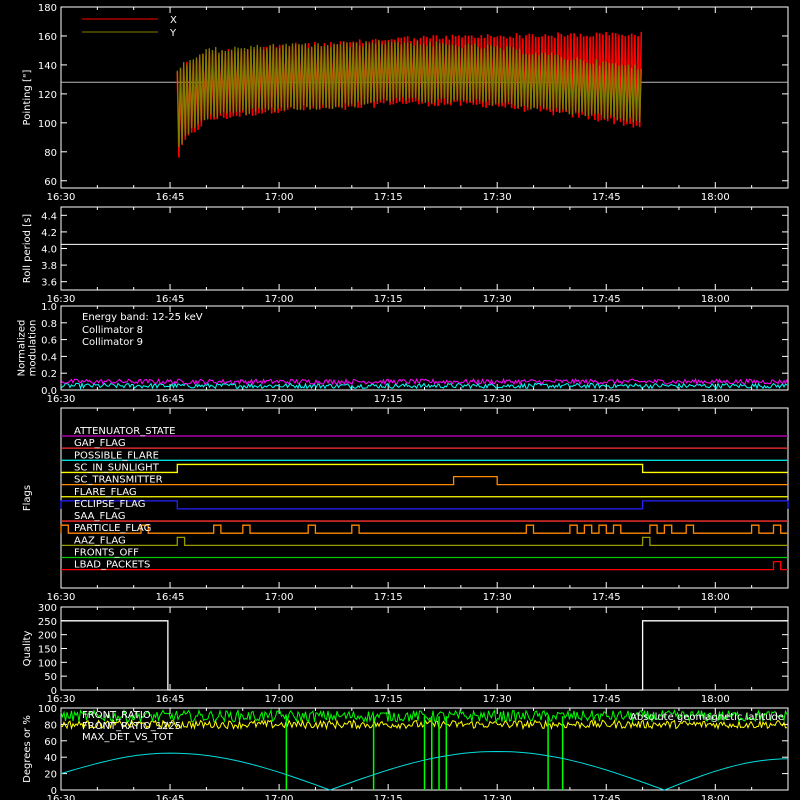  I want to click on quality-frame, so click(424, 648).